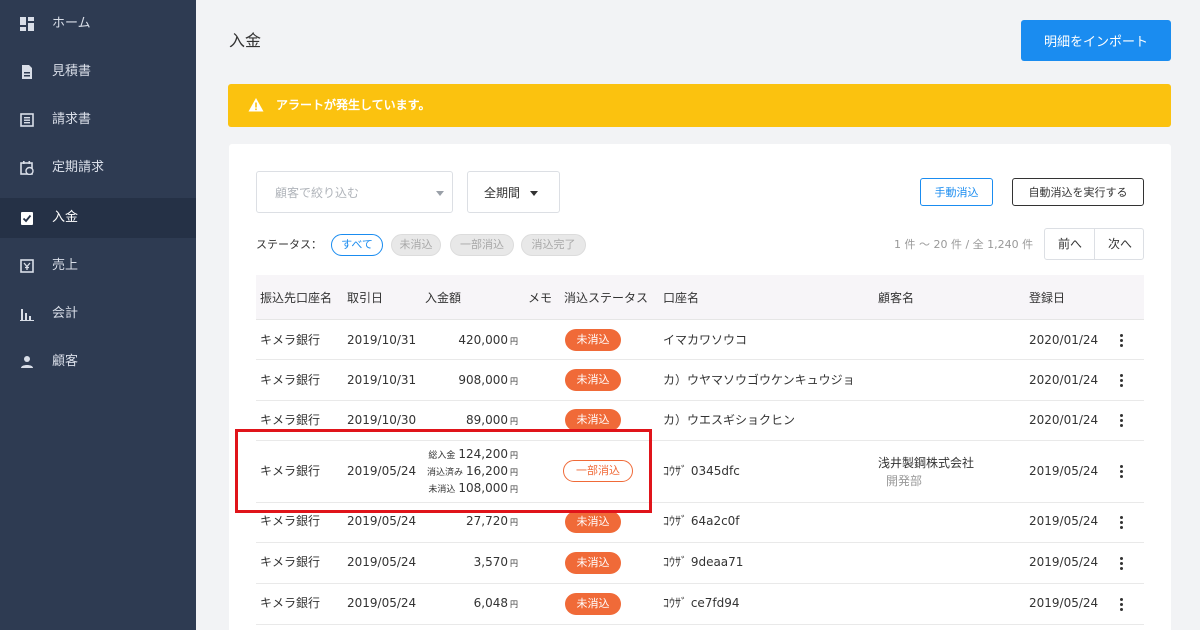 Image resolution: width=1200 pixels, height=630 pixels. Describe the element at coordinates (353, 105) in the screenshot. I see `alert-text: アラートが発生しています。` at that location.